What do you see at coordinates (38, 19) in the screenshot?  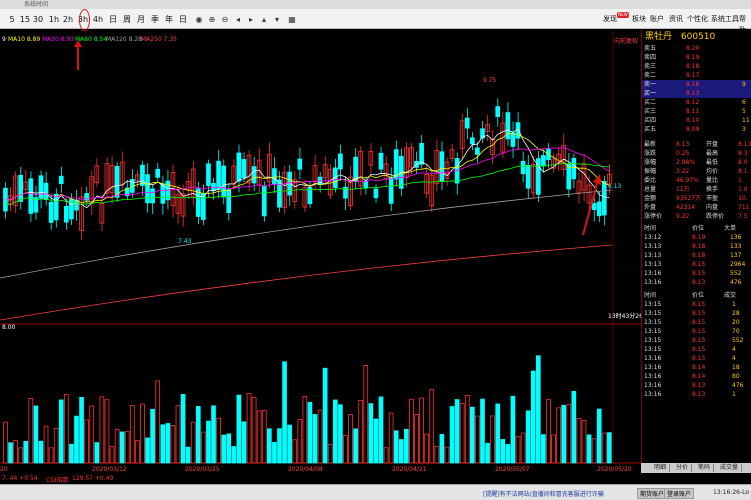 I see `period-30: 30` at bounding box center [38, 19].